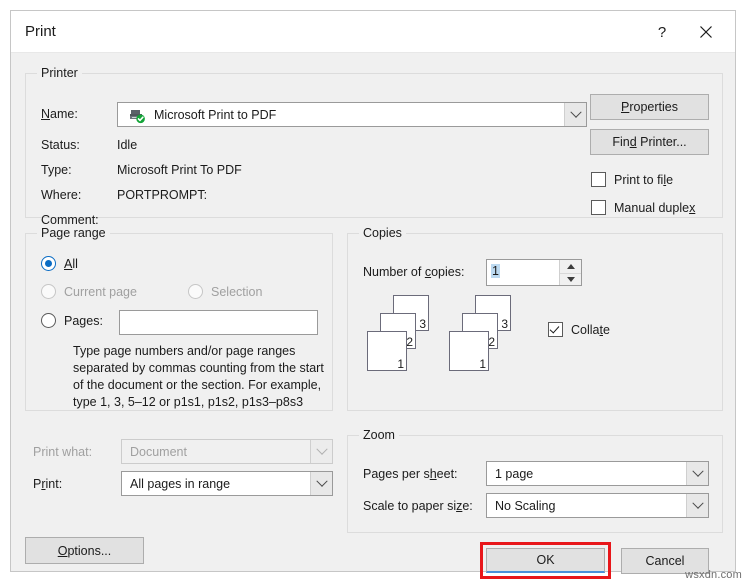 The height and width of the screenshot is (582, 746). Describe the element at coordinates (48, 484) in the screenshot. I see `print-range-label: Print:` at that location.